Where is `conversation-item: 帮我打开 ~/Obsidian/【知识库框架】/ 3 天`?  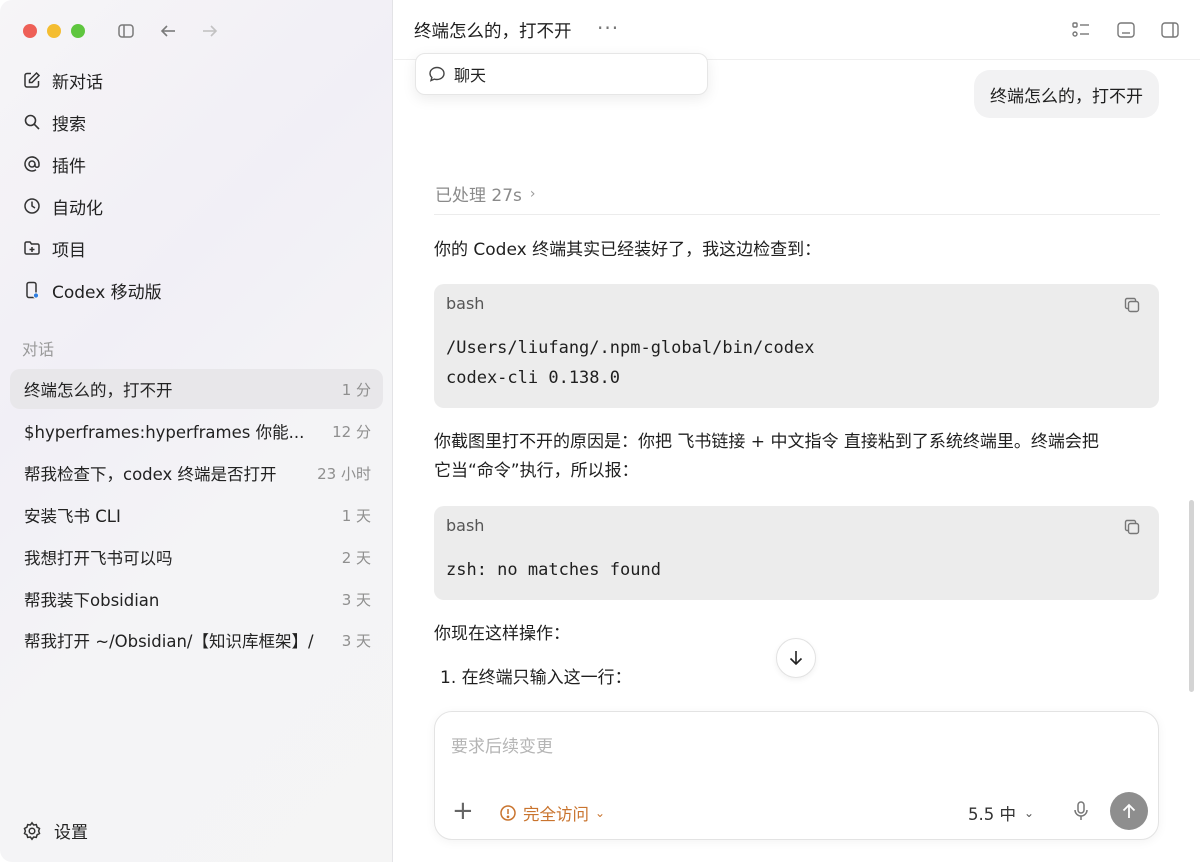
conversation-item: 帮我打开 ~/Obsidian/【知识库框架】/ 3 天 is located at coordinates (196, 640).